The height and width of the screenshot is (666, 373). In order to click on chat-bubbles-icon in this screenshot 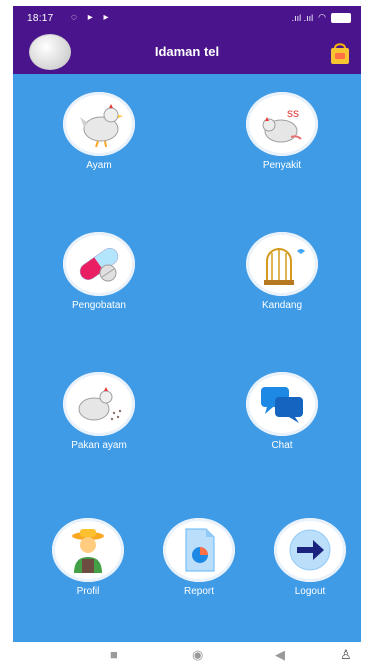, I will do `click(282, 404)`.